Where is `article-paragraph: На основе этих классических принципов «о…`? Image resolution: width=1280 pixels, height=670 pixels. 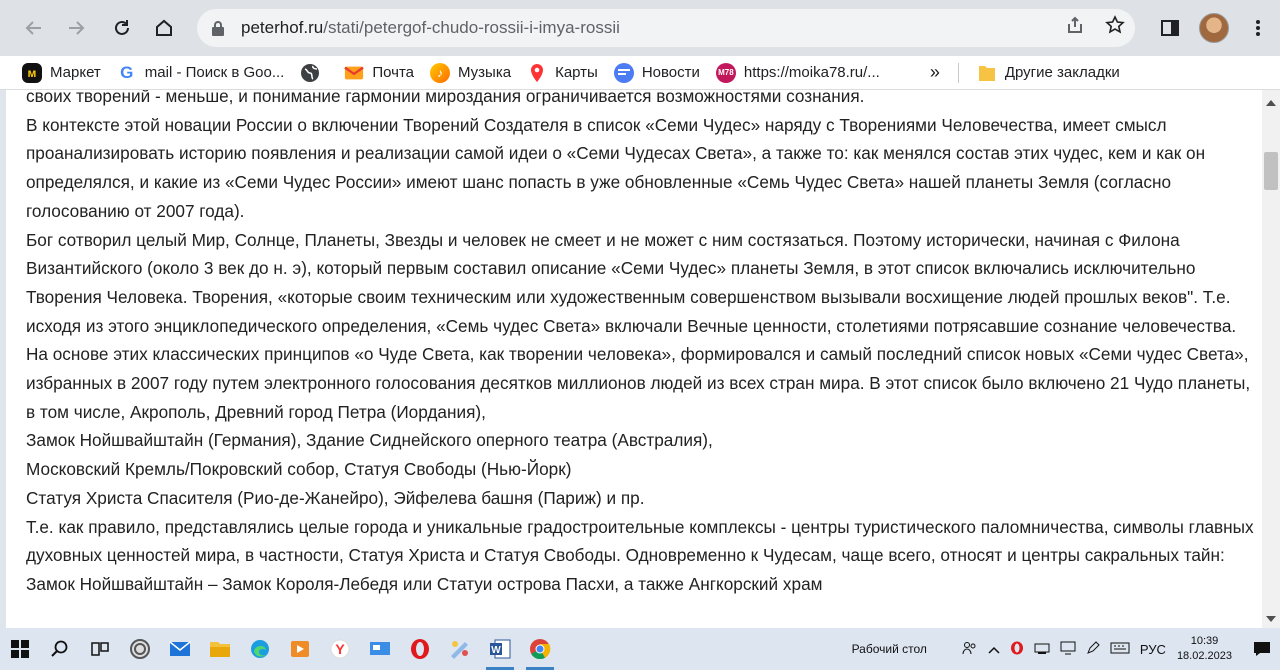 article-paragraph: На основе этих классических принципов «о… is located at coordinates (638, 383).